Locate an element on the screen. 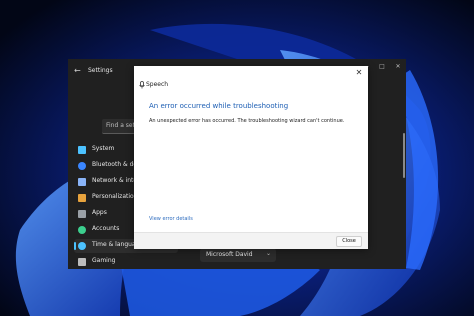  nav-label: Accounts is located at coordinates (106, 228).